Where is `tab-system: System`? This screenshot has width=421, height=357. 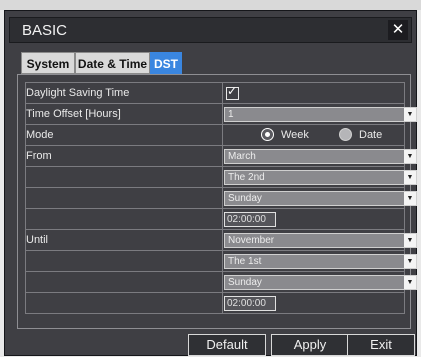
tab-system: System is located at coordinates (48, 63).